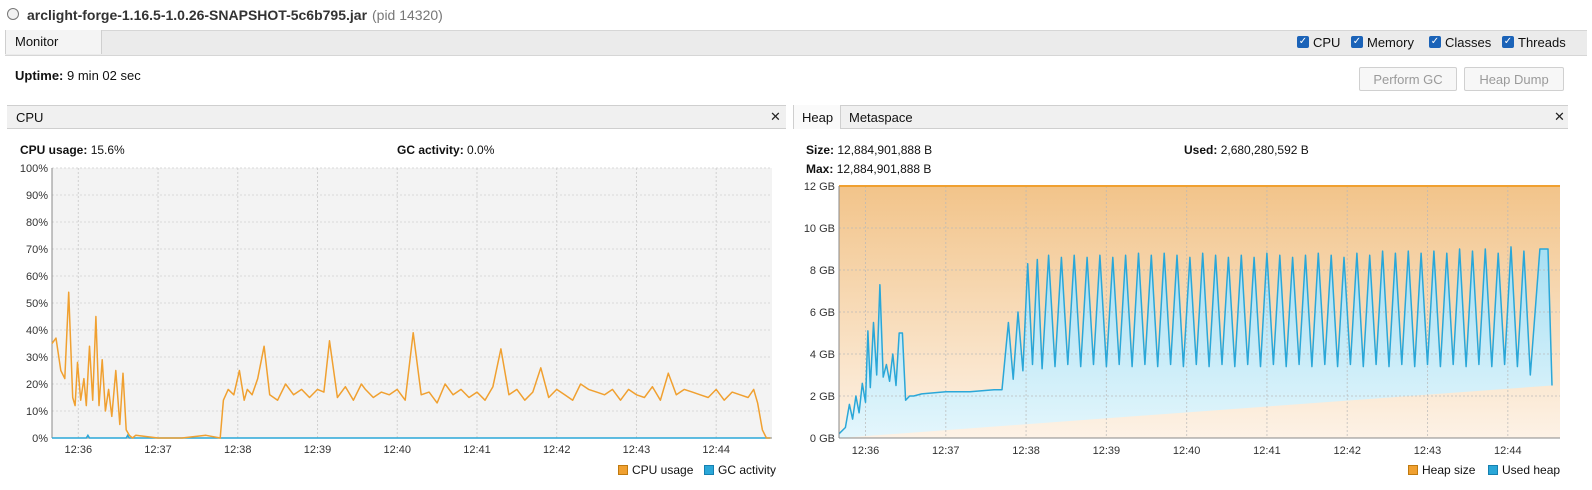 The width and height of the screenshot is (1592, 490). Describe the element at coordinates (885, 150) in the screenshot. I see `heap-size-value: 12,884,901,888 B` at that location.